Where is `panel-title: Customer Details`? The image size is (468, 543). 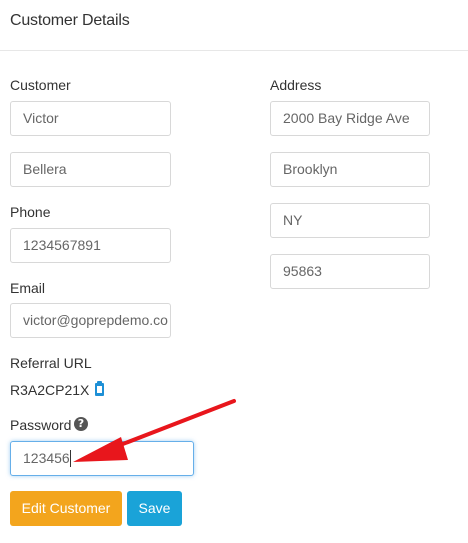
panel-title: Customer Details is located at coordinates (70, 20).